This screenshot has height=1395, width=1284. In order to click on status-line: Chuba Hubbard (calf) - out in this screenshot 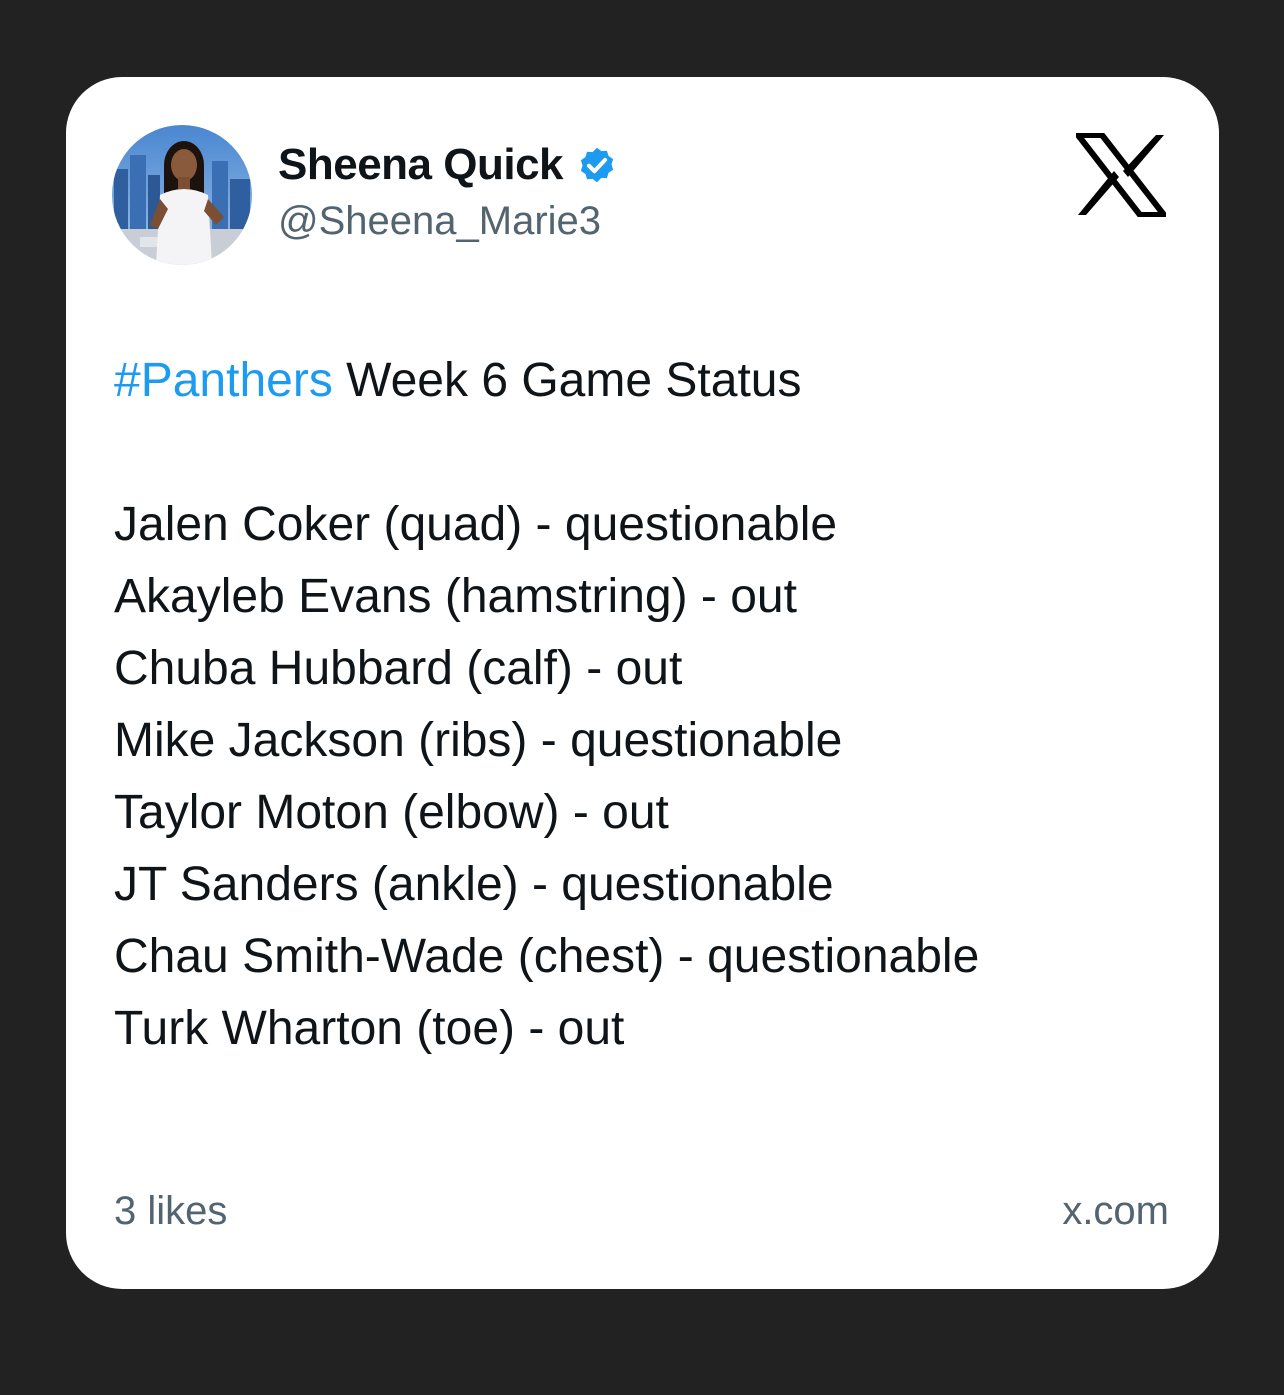, I will do `click(398, 668)`.